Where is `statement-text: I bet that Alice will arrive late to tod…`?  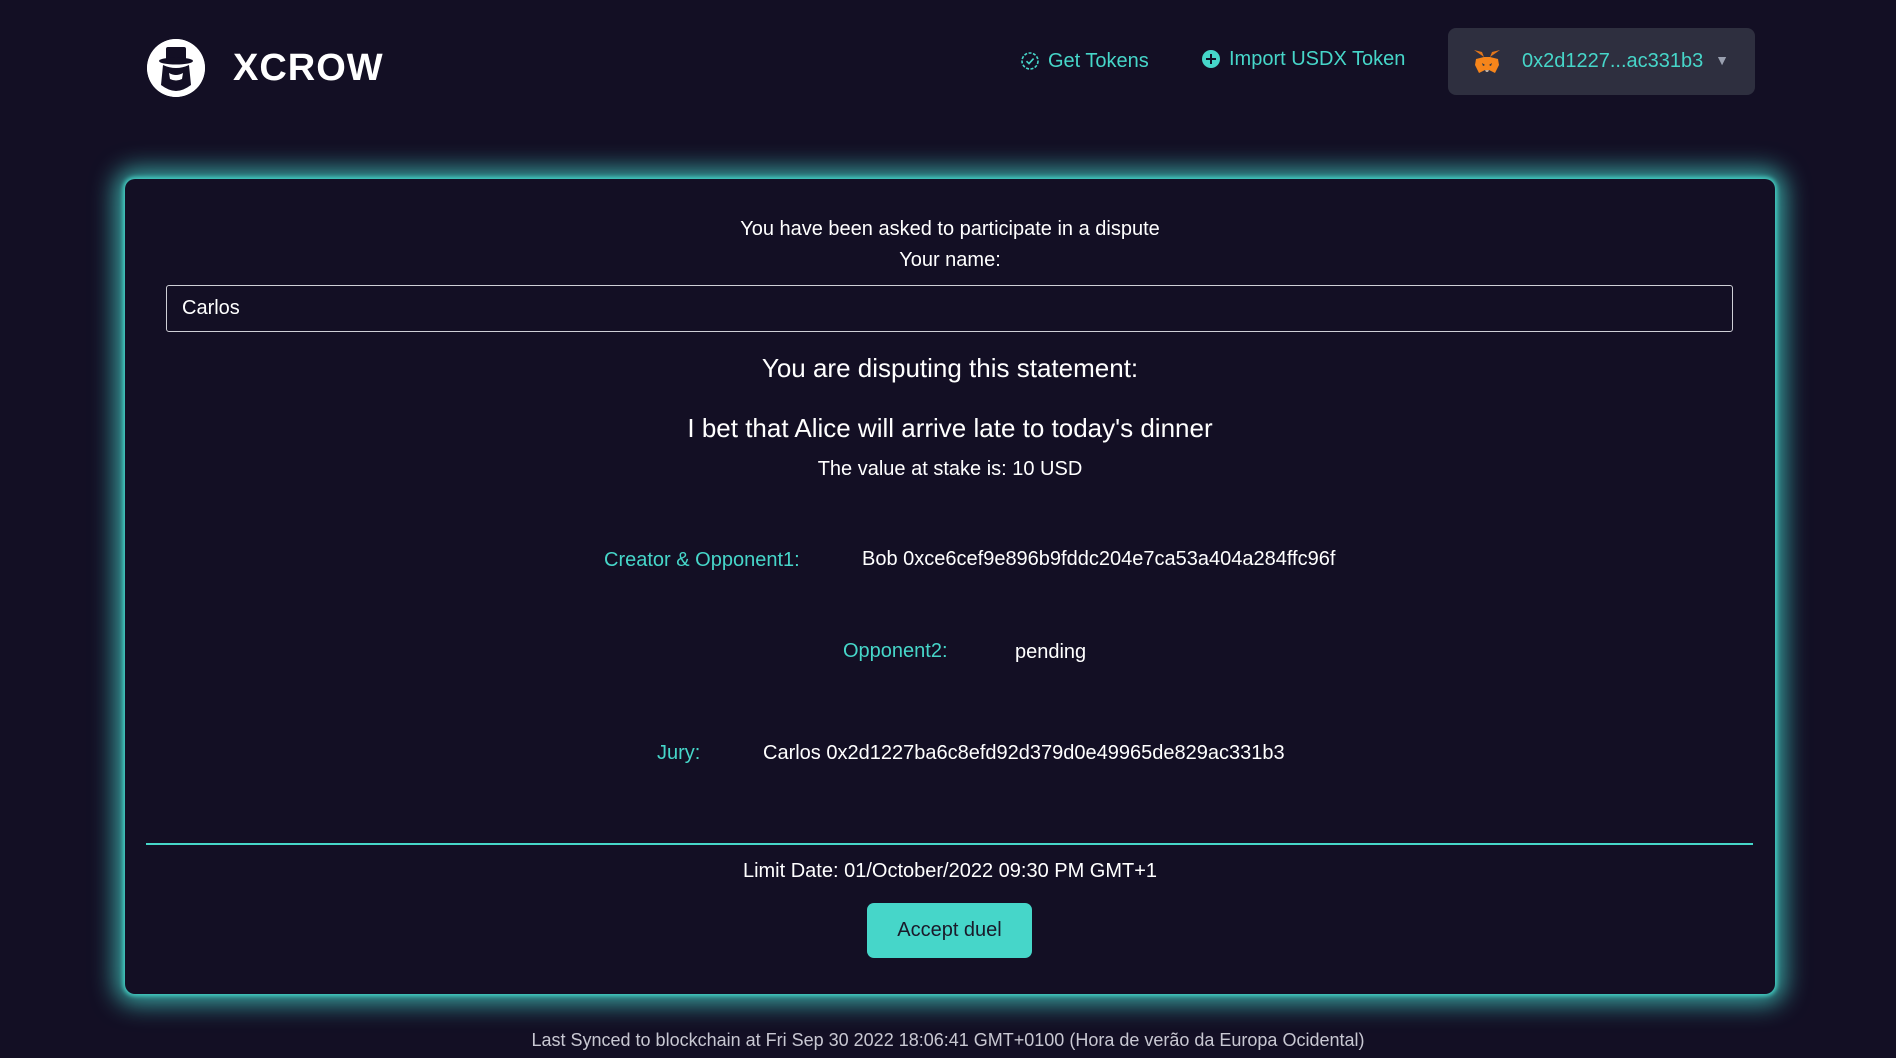 statement-text: I bet that Alice will arrive late to tod… is located at coordinates (950, 428).